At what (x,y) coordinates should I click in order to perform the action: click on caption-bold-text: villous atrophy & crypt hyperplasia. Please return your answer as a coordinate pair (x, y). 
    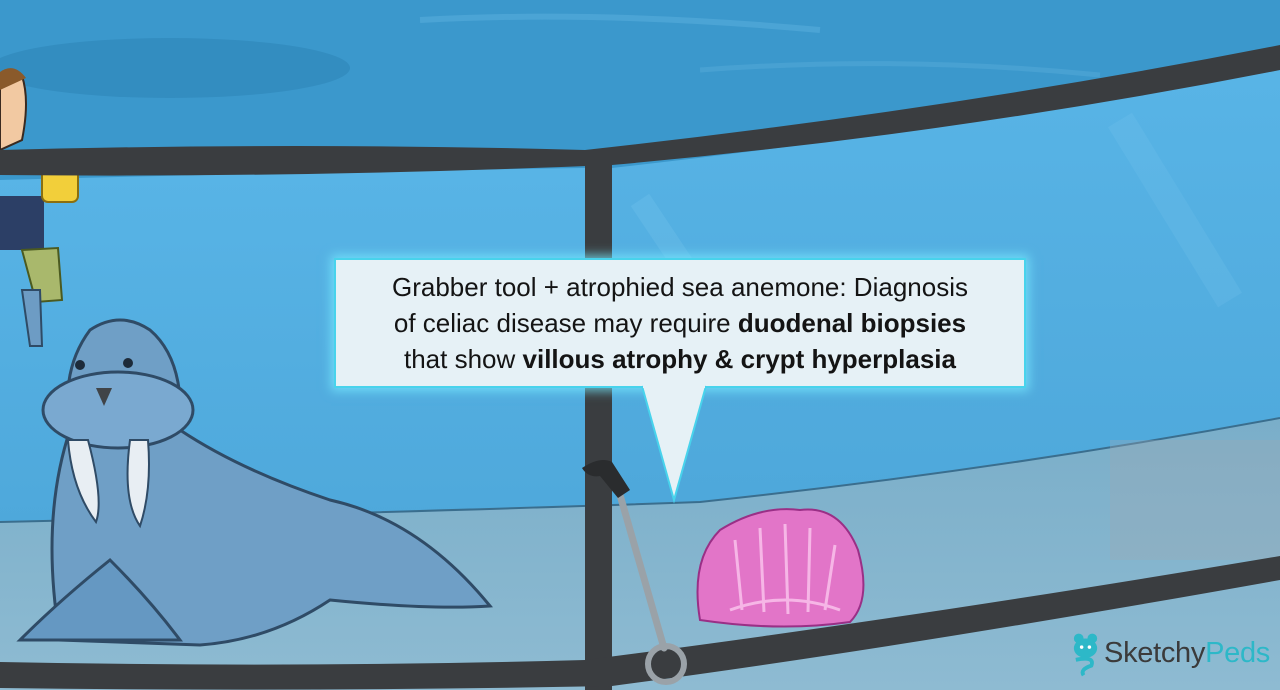
    Looking at the image, I should click on (739, 359).